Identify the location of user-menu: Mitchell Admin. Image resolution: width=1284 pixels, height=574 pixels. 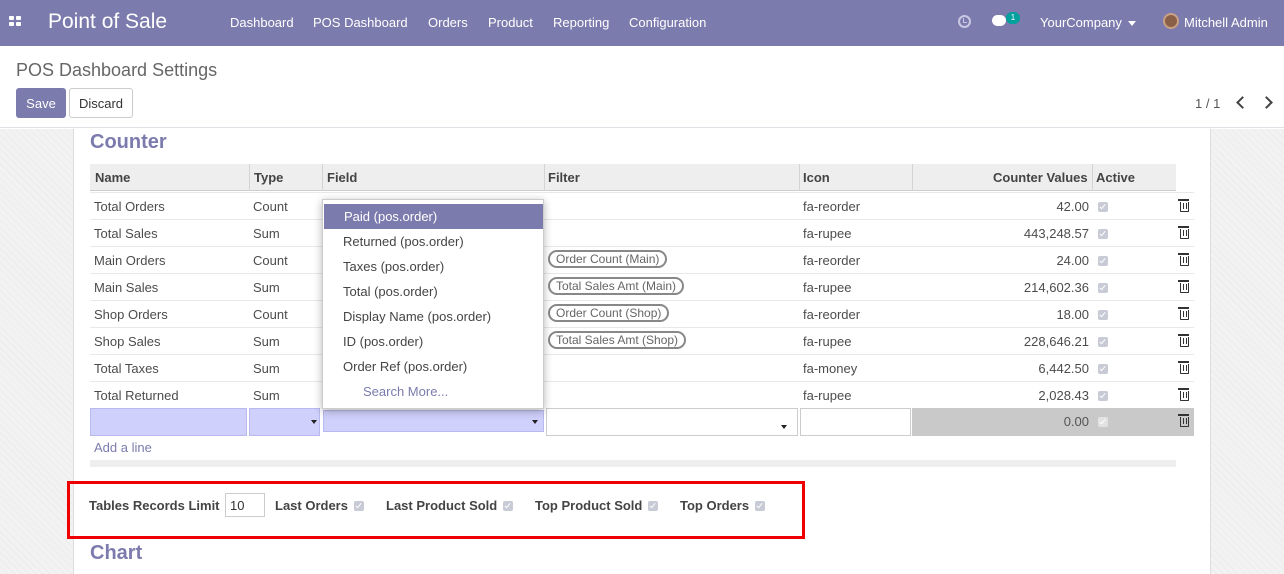
(1226, 22).